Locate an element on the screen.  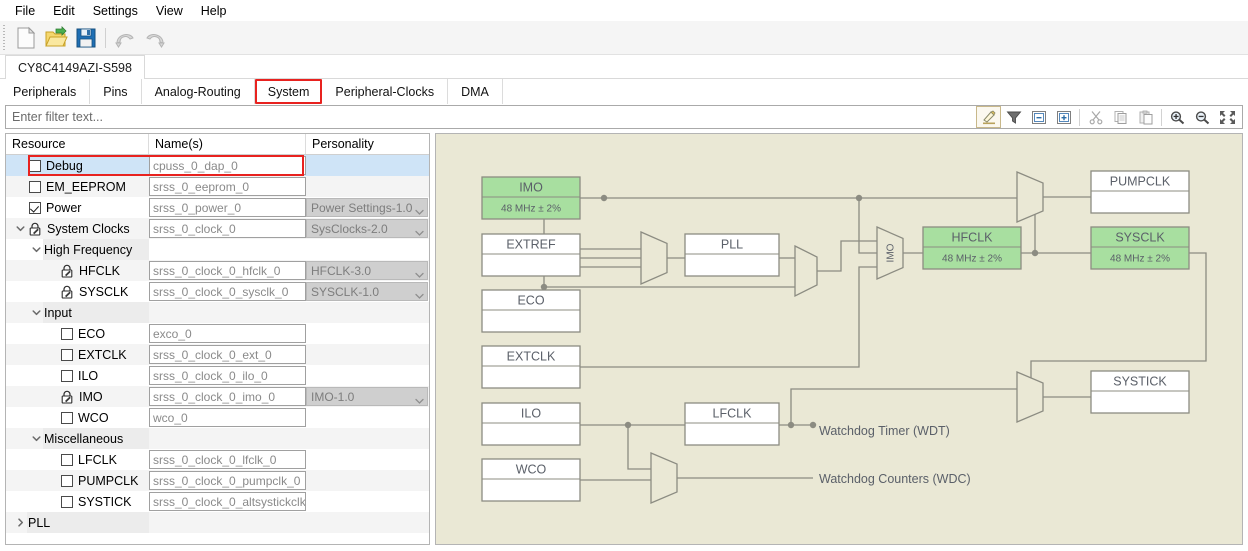
personality-select: SYSCLK-1.0 is located at coordinates (367, 291).